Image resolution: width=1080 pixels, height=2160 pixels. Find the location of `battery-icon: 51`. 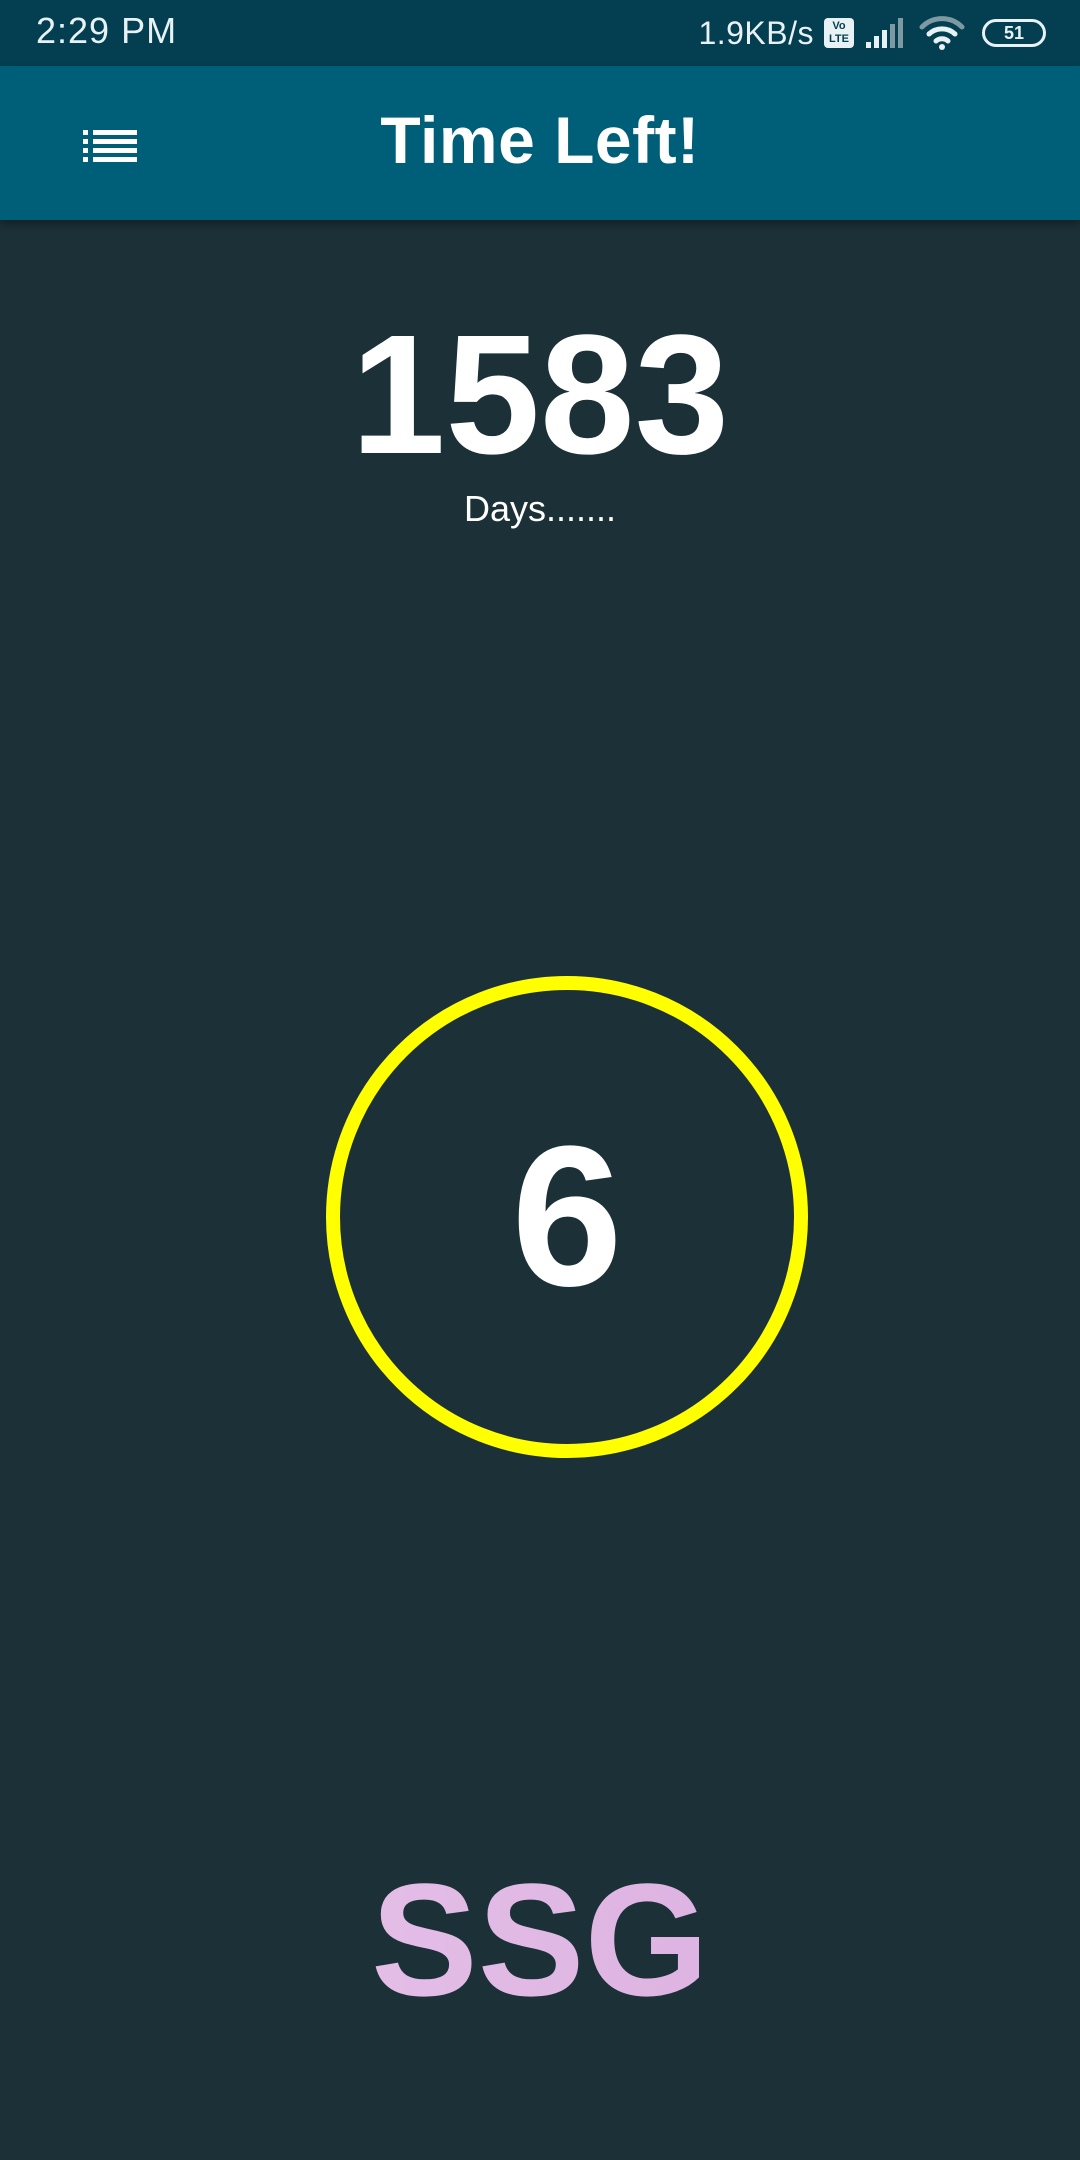

battery-icon: 51 is located at coordinates (1014, 33).